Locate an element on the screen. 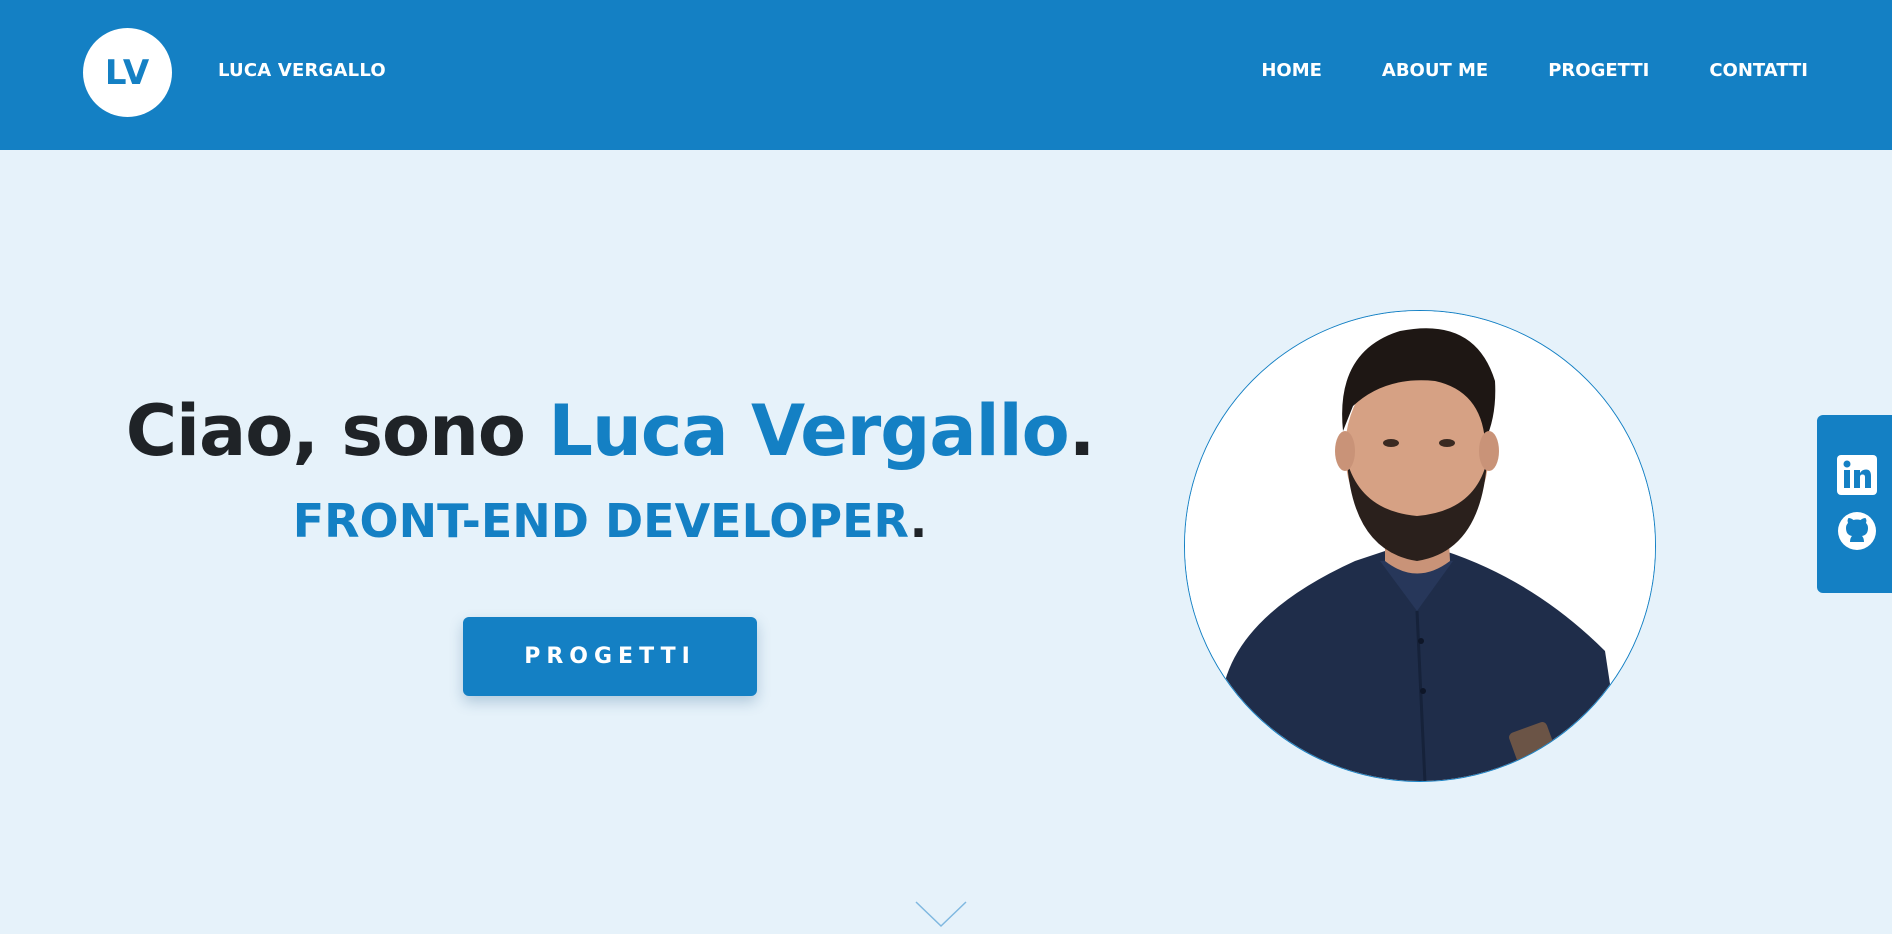 The height and width of the screenshot is (934, 1892). headline-name: Luca Vergallo is located at coordinates (808, 431).